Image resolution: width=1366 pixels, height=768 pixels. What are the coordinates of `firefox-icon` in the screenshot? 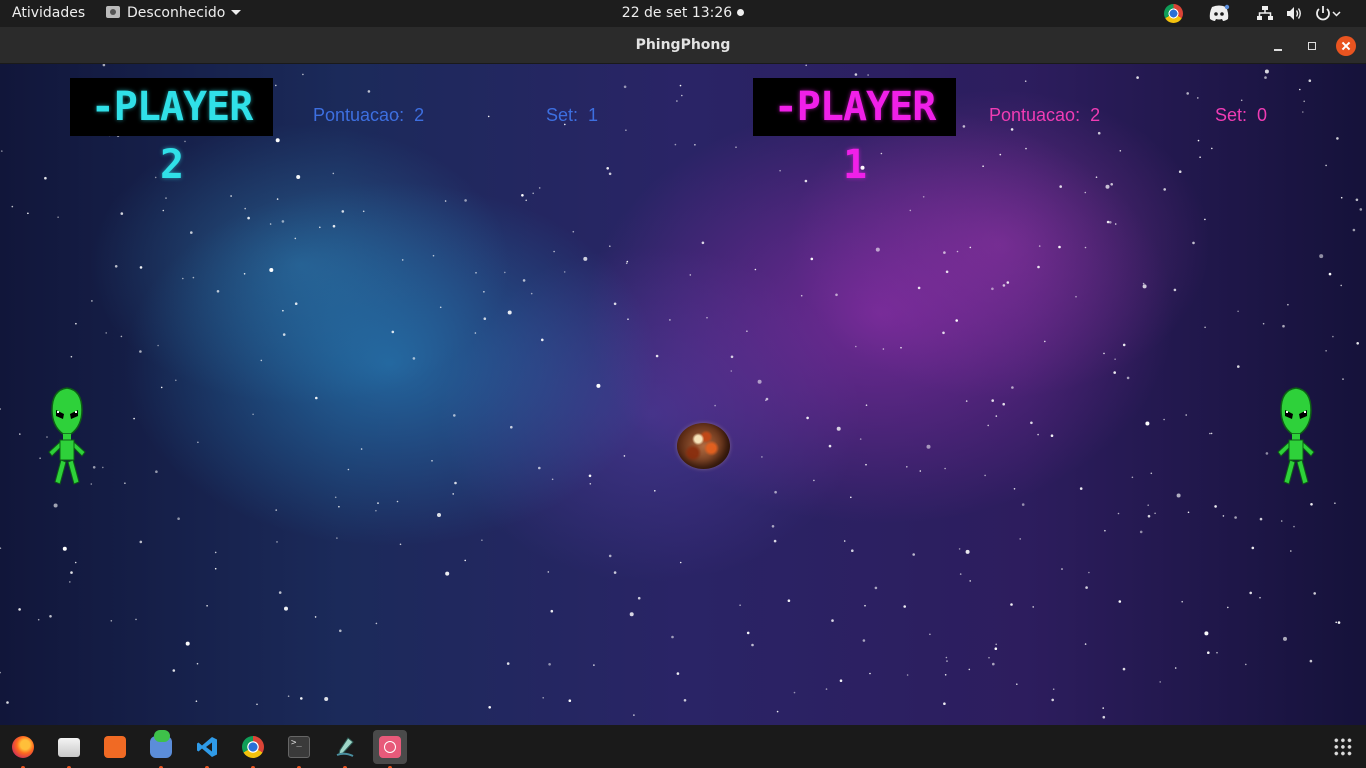 It's located at (23, 747).